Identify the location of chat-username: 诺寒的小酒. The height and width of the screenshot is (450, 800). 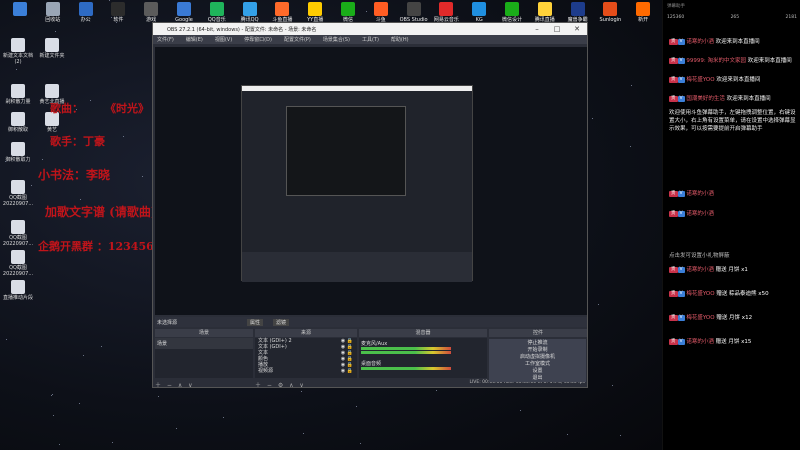
(700, 270).